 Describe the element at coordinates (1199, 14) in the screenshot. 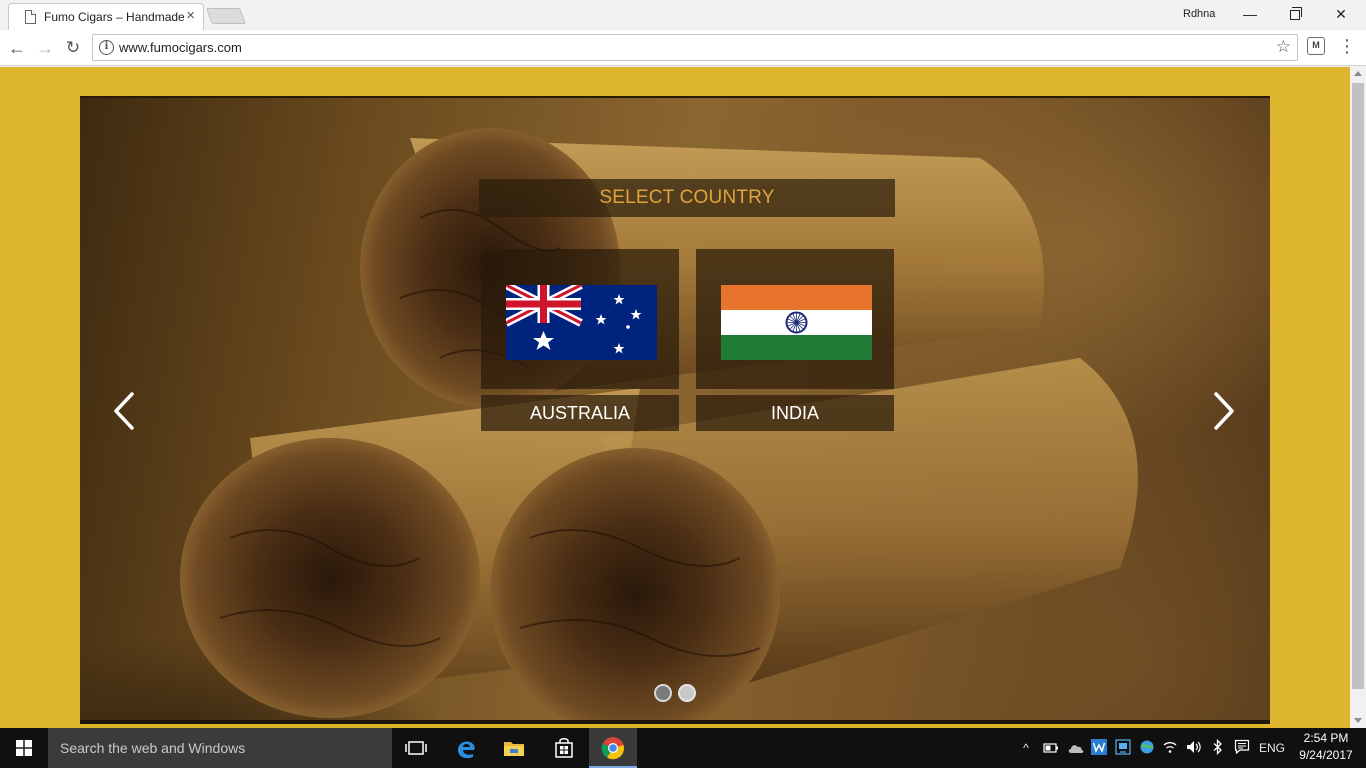

I see `profile-name: Rdhna` at that location.